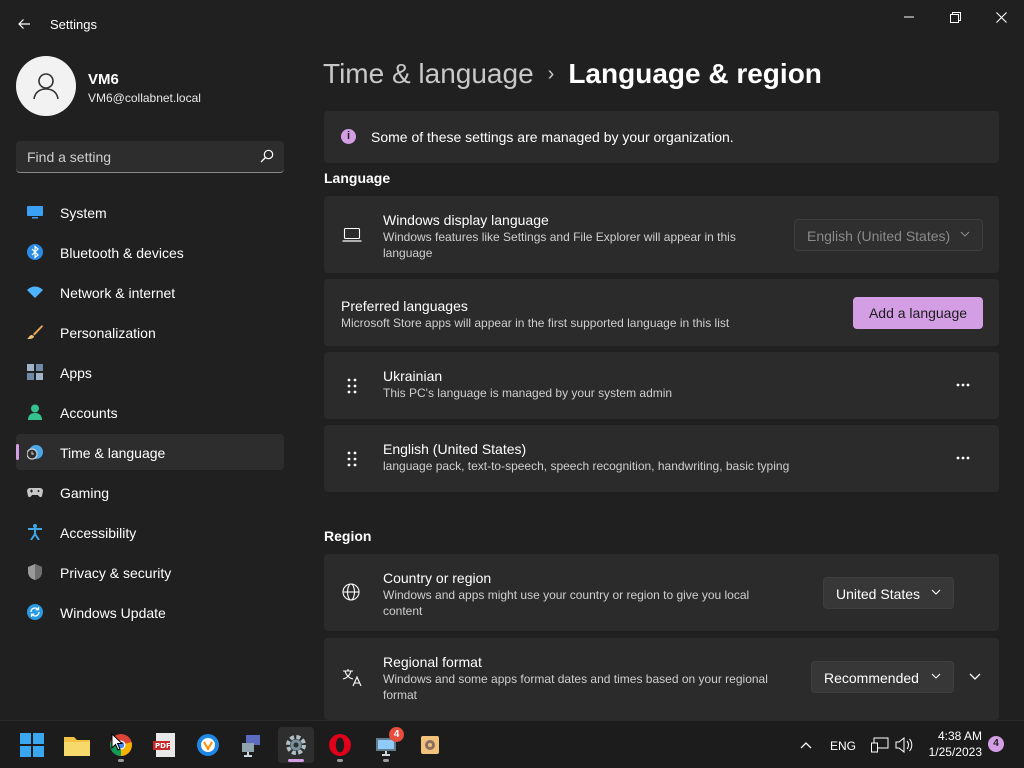 The height and width of the screenshot is (768, 1024). I want to click on clock: 4:38 AM 1/25/2023, so click(950, 744).